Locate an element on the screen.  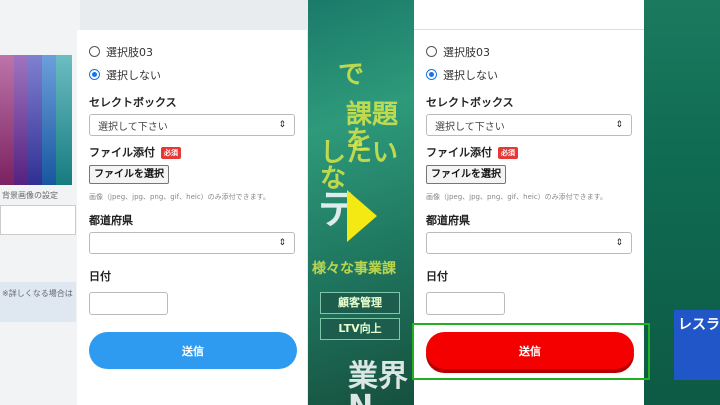
background-left-note: ※詳しくなる場合は is located at coordinates (38, 302).